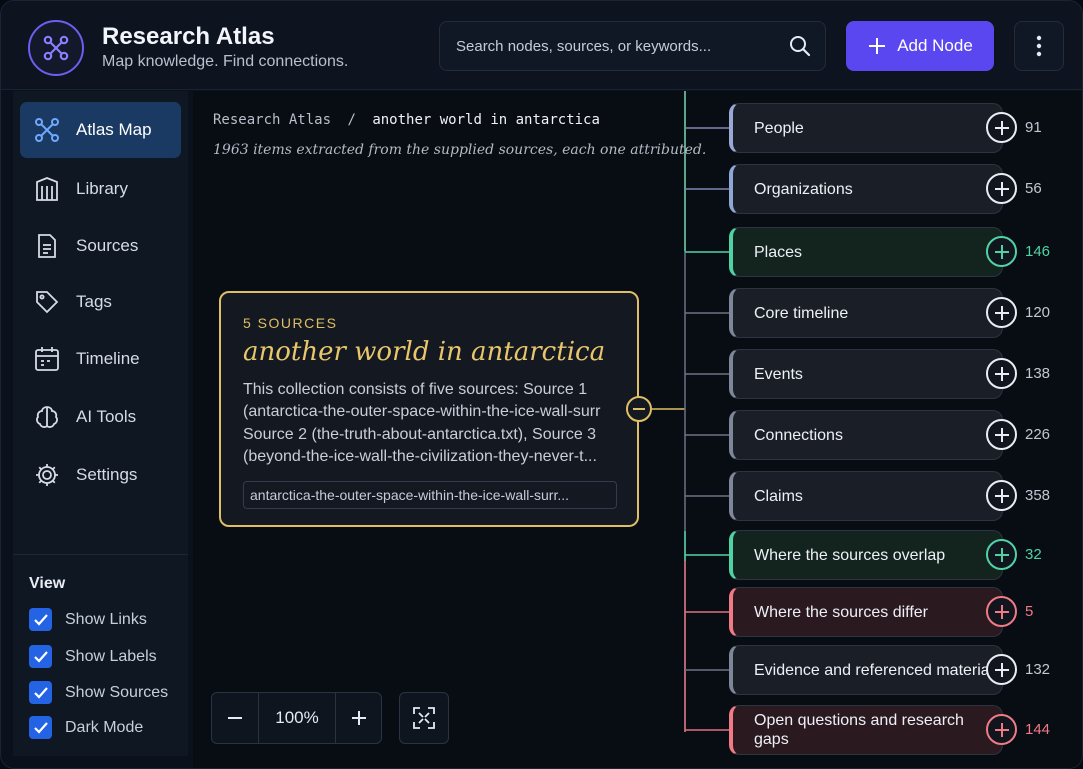  What do you see at coordinates (86, 727) in the screenshot?
I see `dark-mode-toggle: Dark Mode` at bounding box center [86, 727].